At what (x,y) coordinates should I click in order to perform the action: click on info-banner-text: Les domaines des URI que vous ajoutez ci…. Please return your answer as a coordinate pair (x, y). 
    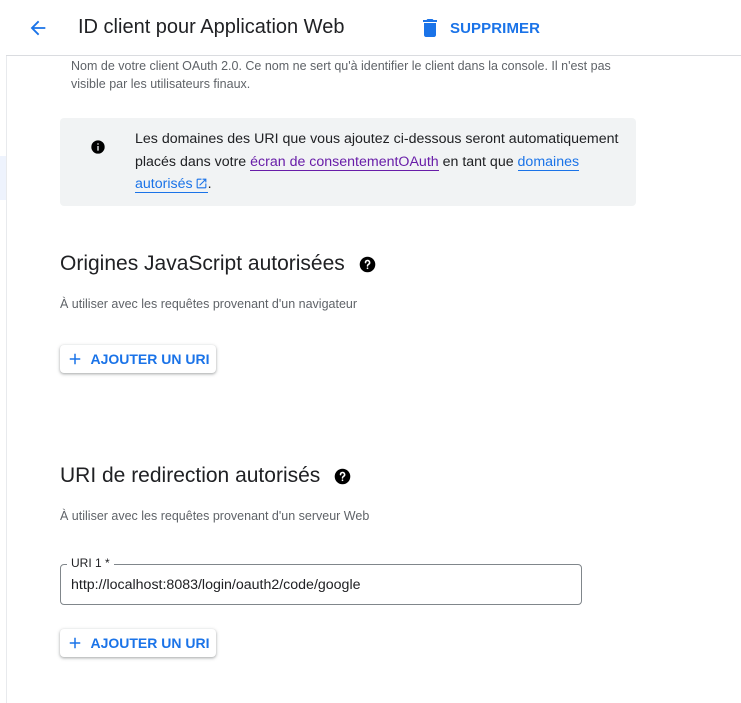
    Looking at the image, I should click on (380, 162).